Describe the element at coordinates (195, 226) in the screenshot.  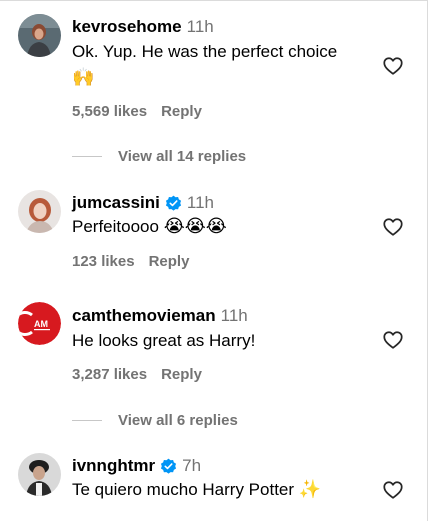
I see `crying-face-emoji: 😭😭😭` at that location.